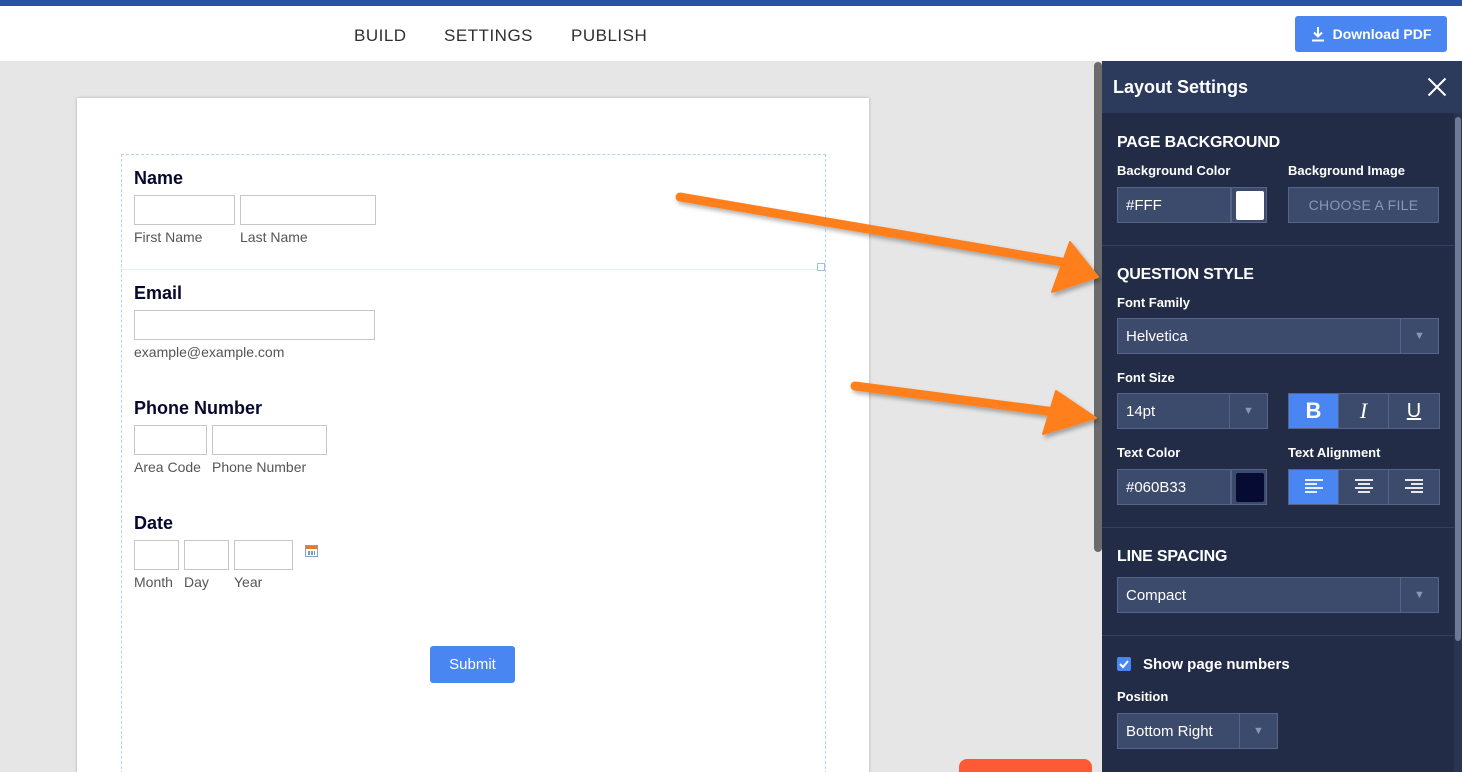 This screenshot has height=772, width=1462. I want to click on email-input, so click(254, 325).